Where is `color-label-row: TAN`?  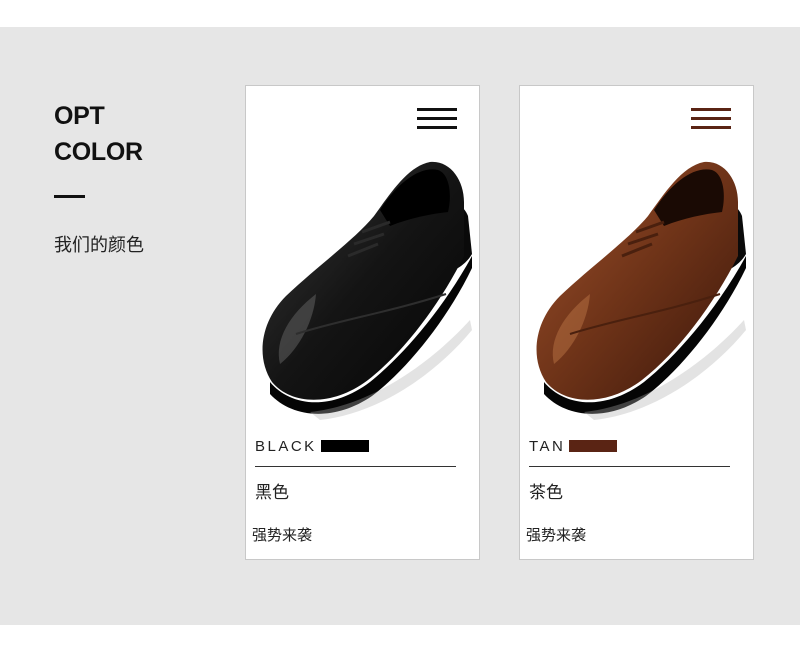
color-label-row: TAN is located at coordinates (573, 446).